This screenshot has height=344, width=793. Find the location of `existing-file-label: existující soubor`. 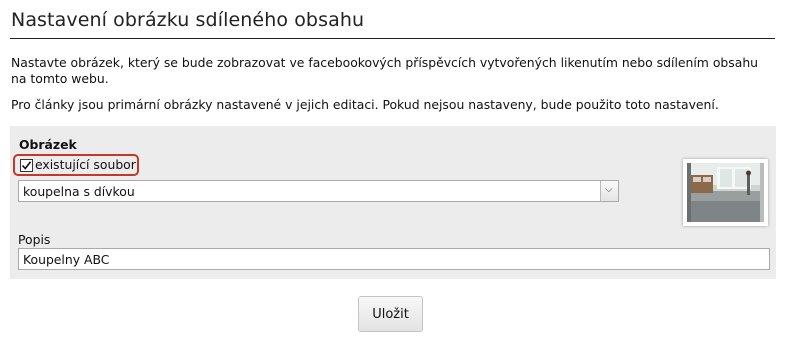

existing-file-label: existující soubor is located at coordinates (85, 164).